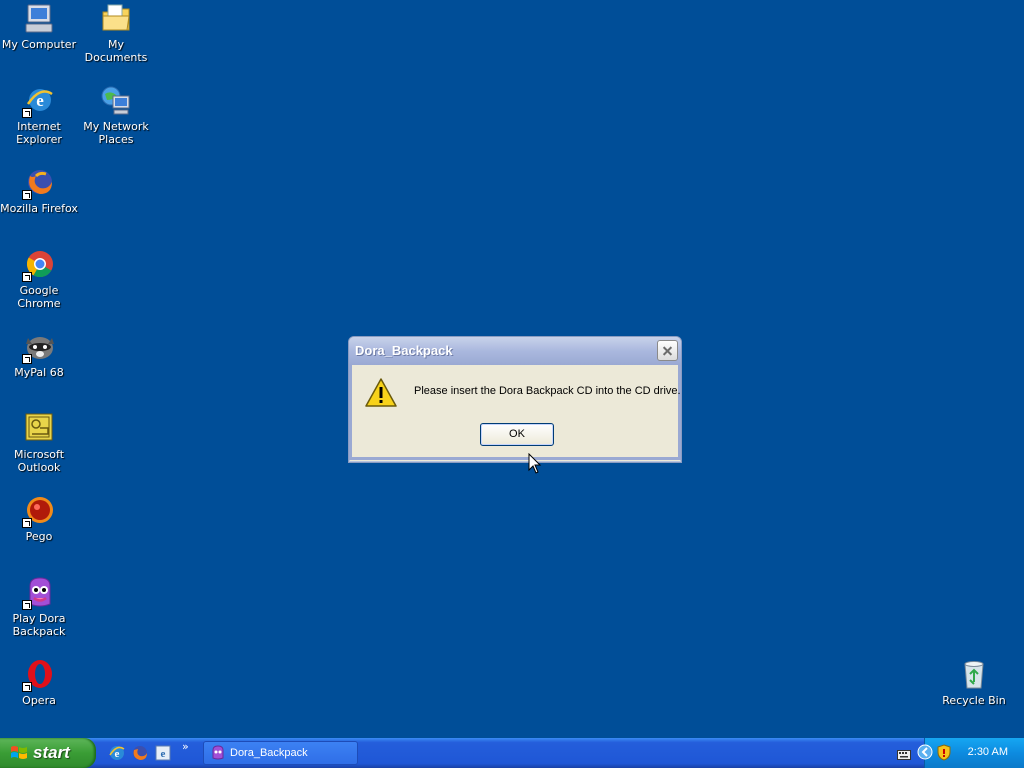  I want to click on svg-text: e, so click(163, 754).